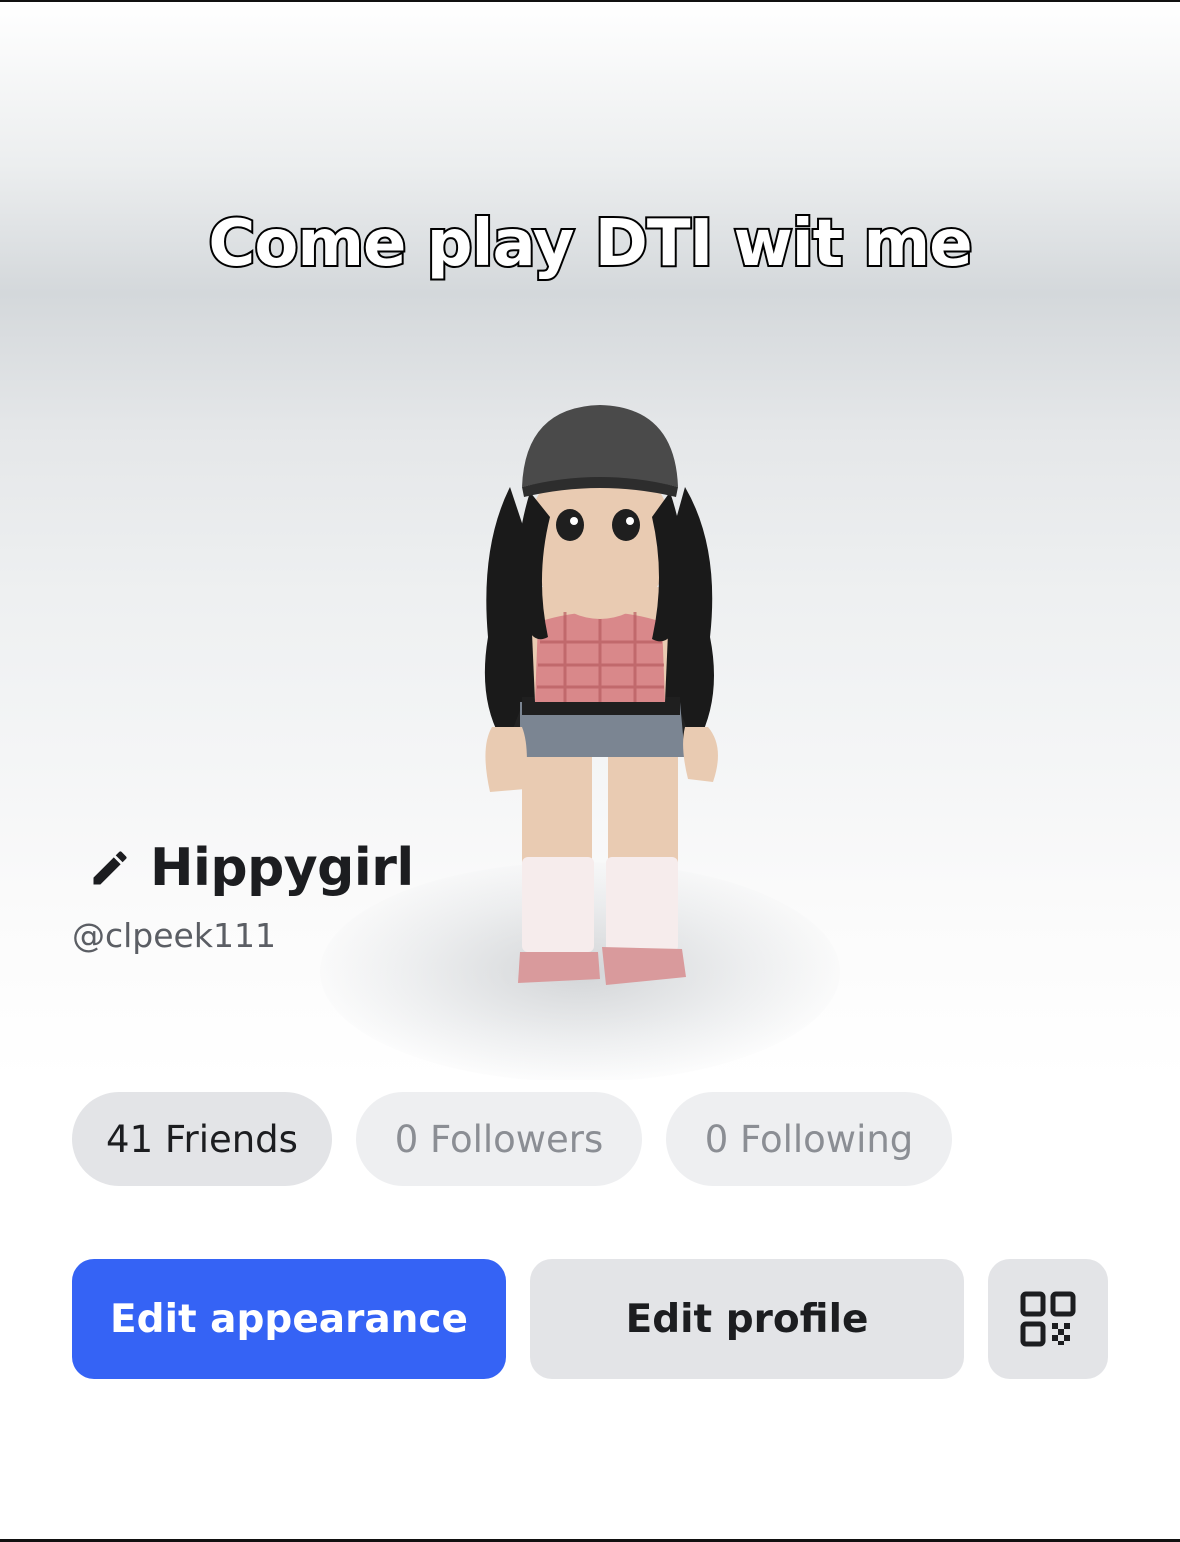 This screenshot has height=1542, width=1180. I want to click on avatar-eye-left, so click(570, 525).